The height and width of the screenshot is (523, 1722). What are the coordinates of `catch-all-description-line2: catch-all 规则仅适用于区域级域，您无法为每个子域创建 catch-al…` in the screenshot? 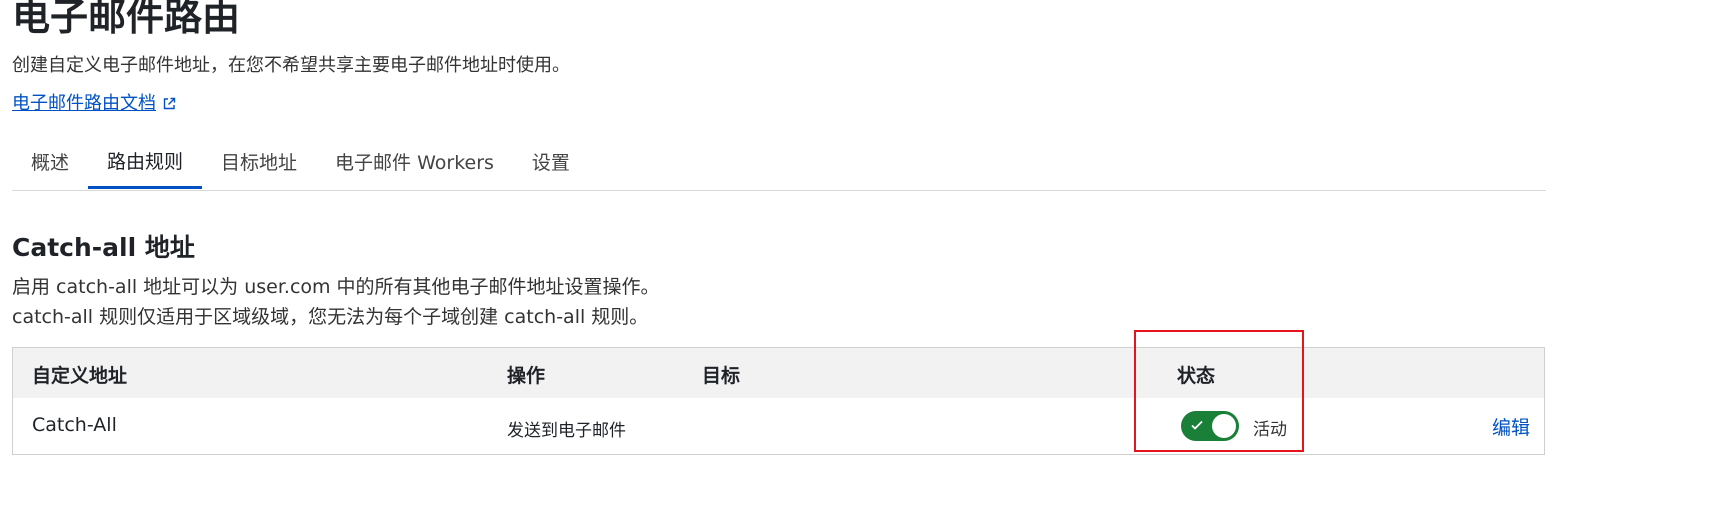 It's located at (330, 317).